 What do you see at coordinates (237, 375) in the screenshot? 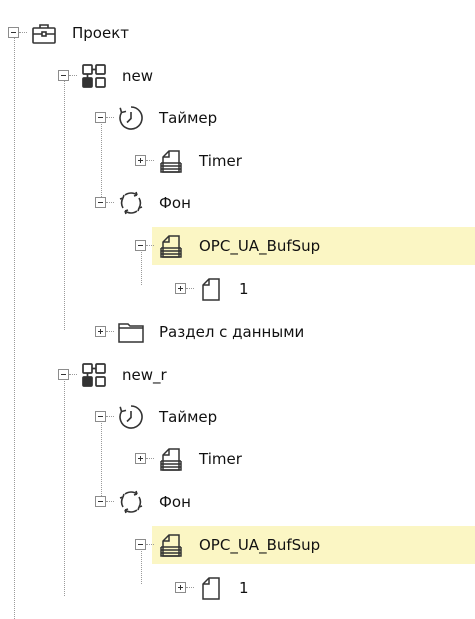
I see `tree-node: new_r` at bounding box center [237, 375].